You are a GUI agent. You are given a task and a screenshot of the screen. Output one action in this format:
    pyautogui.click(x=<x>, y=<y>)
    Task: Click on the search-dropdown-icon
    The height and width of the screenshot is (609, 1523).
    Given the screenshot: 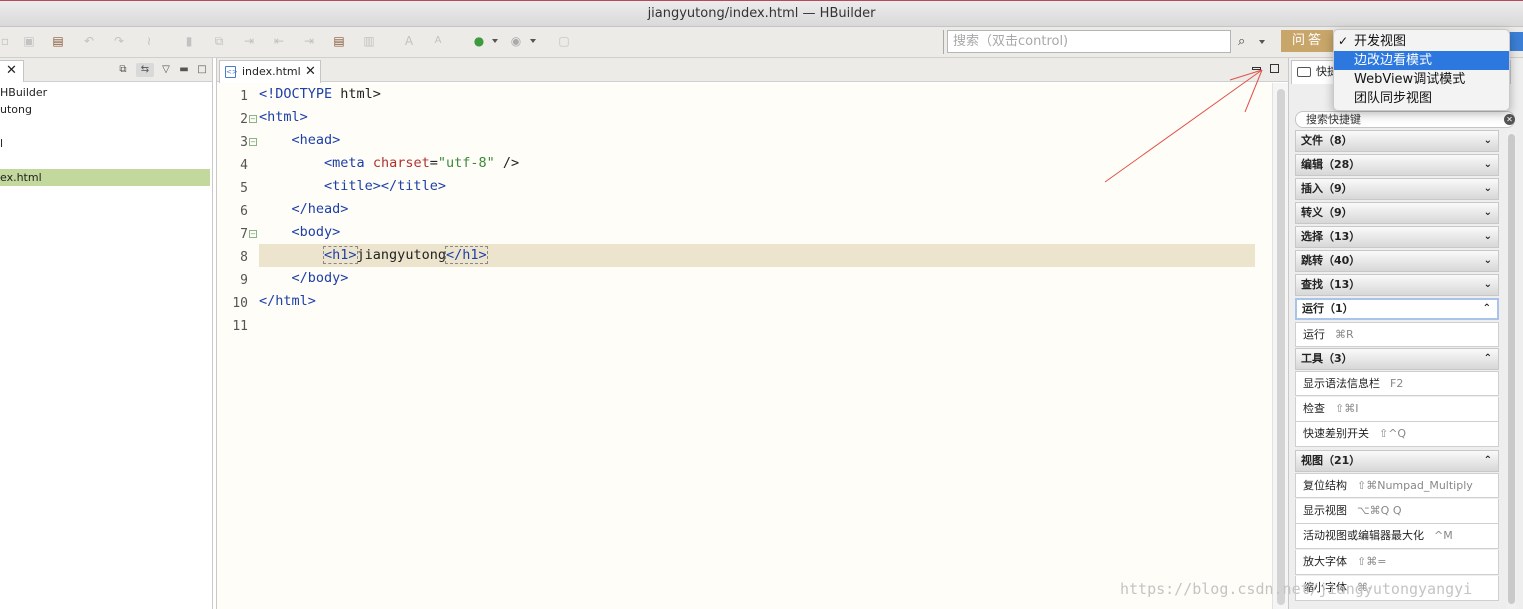 What is the action you would take?
    pyautogui.click(x=1262, y=42)
    